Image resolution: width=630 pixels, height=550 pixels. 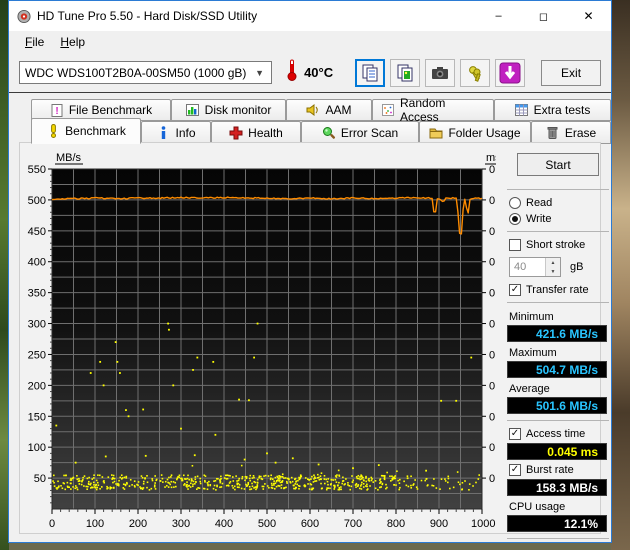 I want to click on update-button, so click(x=510, y=72).